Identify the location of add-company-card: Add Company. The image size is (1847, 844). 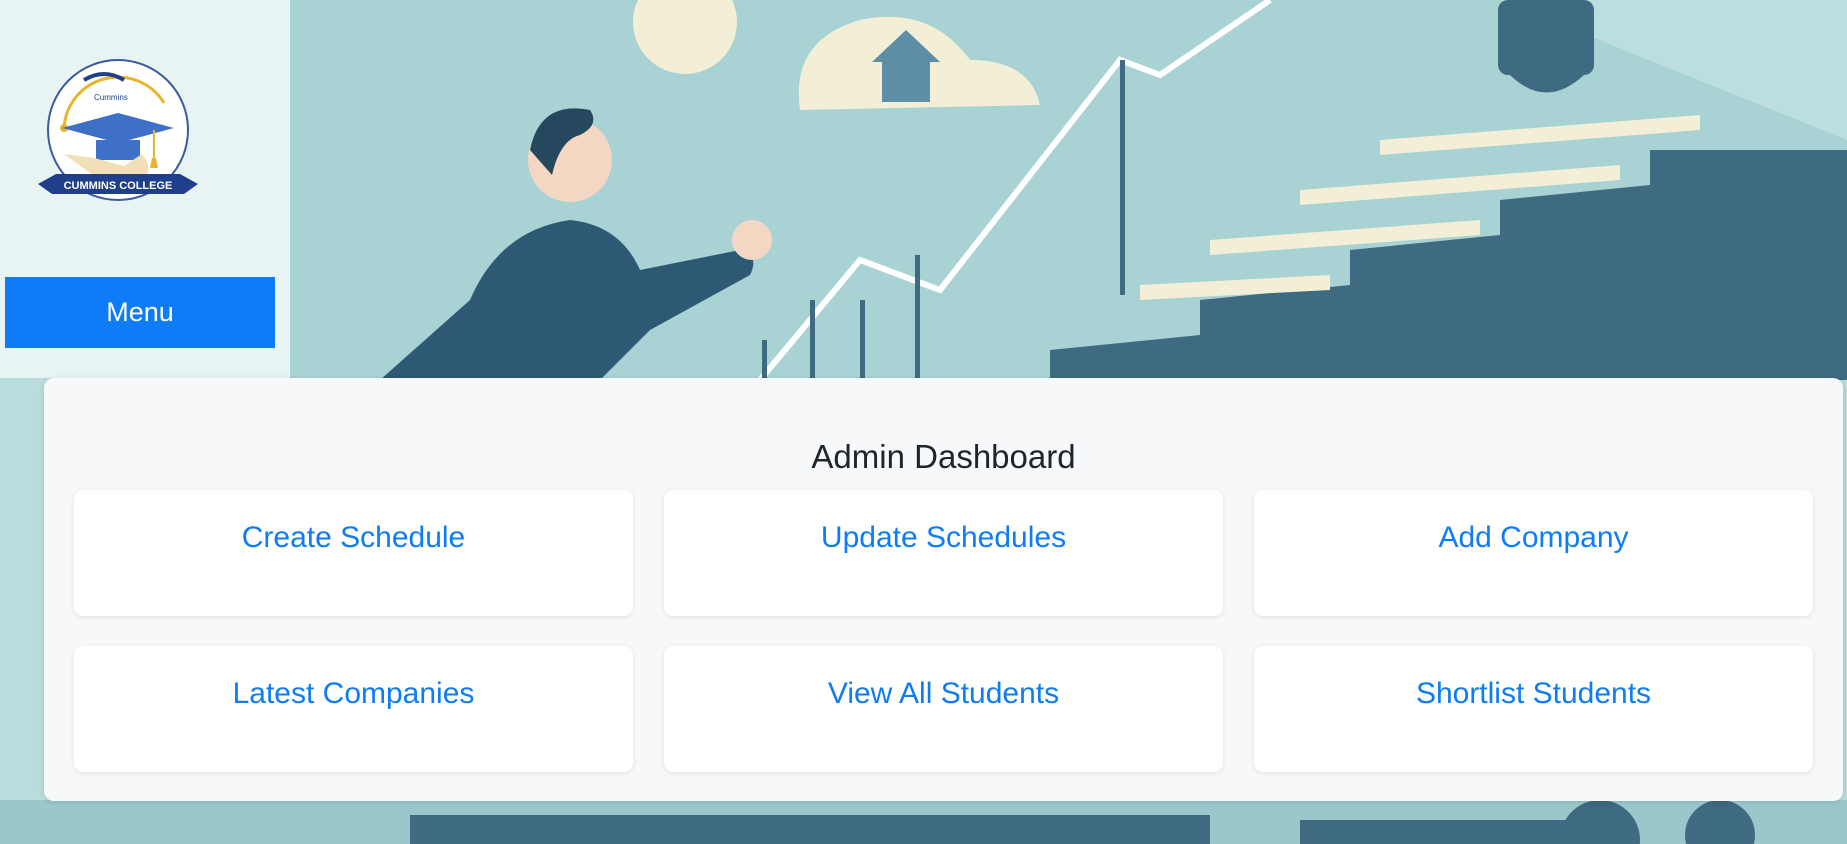
(1533, 553).